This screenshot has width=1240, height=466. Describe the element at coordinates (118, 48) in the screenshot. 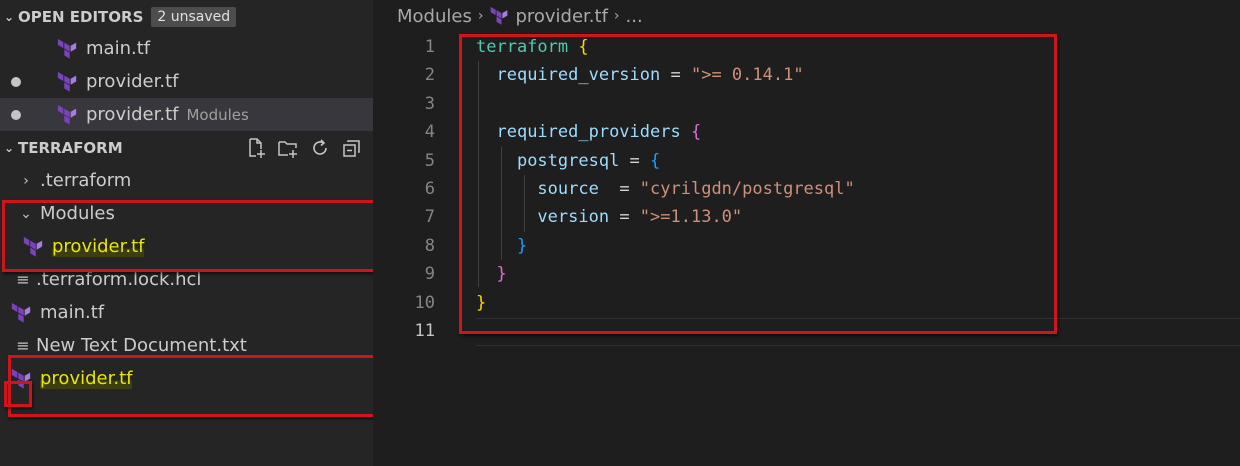

I see `open-editor-label: main.tf` at that location.